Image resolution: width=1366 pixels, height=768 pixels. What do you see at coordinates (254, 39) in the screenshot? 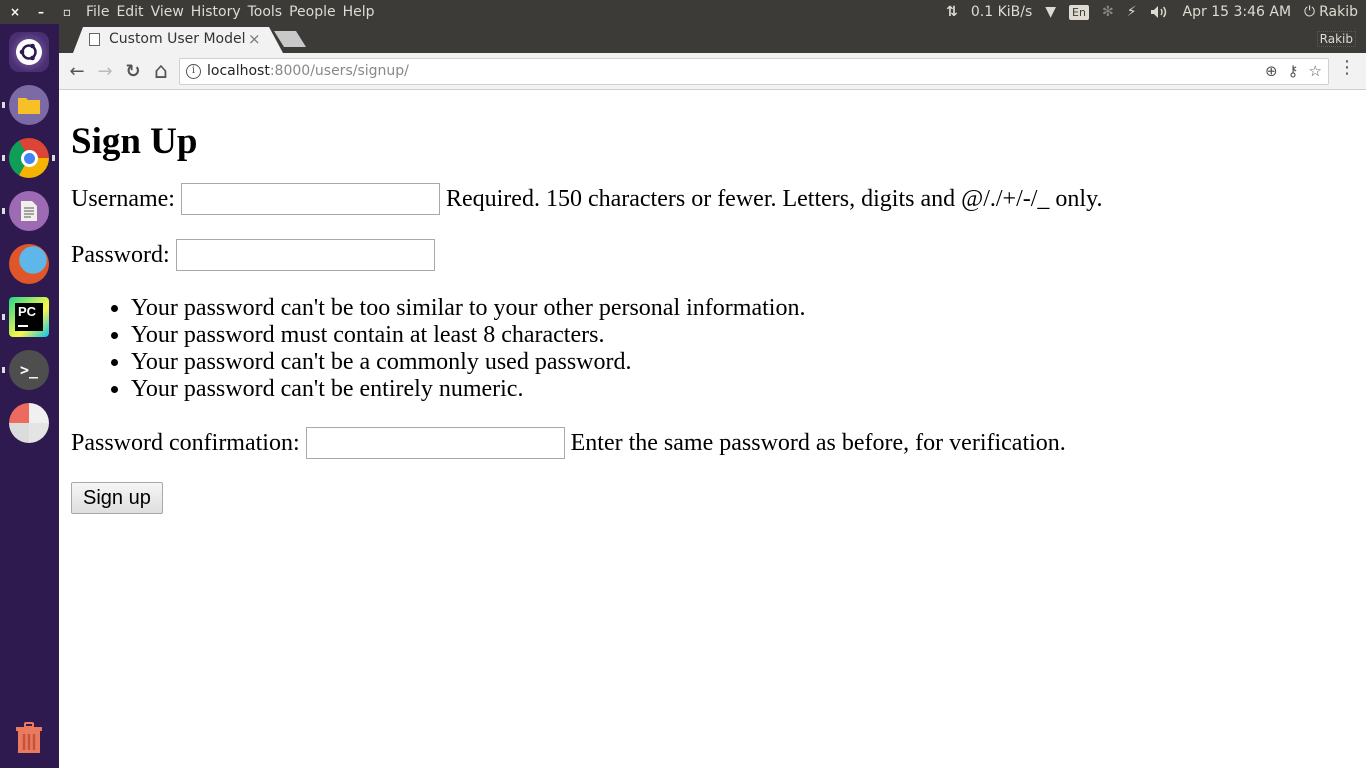
I see `tab-close-button: ×` at bounding box center [254, 39].